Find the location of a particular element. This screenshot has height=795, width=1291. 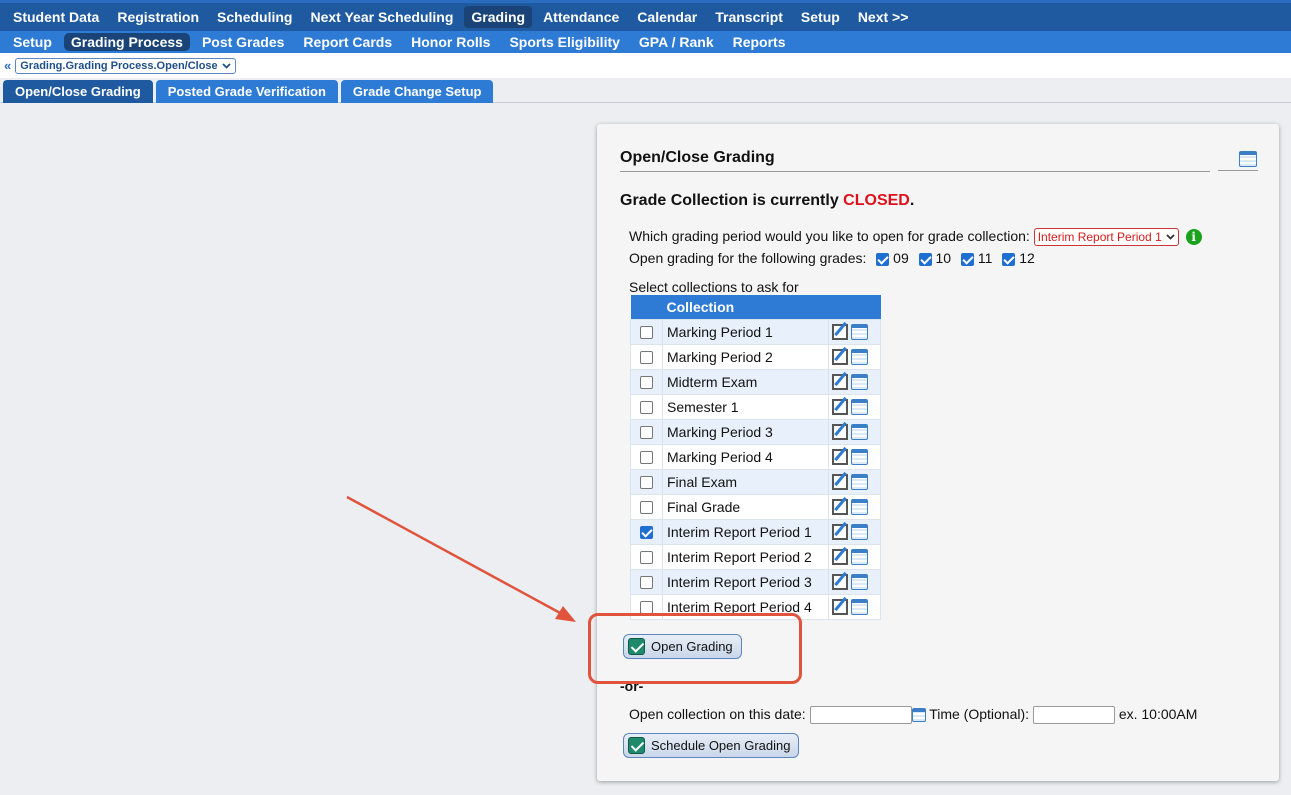

tab-open-close-grading: Open/Close Grading is located at coordinates (78, 91).